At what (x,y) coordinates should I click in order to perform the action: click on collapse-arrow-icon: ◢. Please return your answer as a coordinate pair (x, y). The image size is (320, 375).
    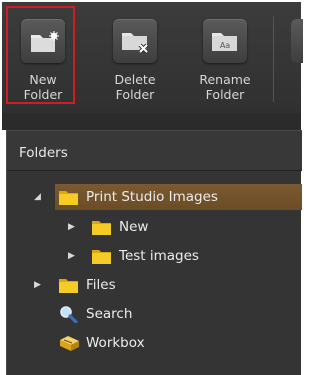
    Looking at the image, I should click on (37, 197).